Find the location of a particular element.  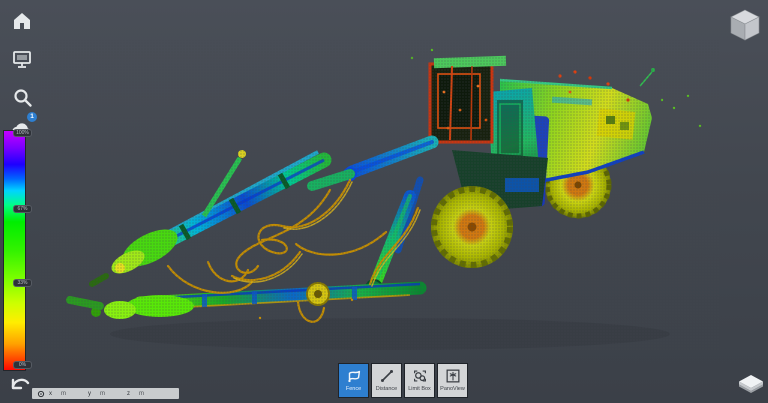

undo-view-button is located at coordinates (19, 384).